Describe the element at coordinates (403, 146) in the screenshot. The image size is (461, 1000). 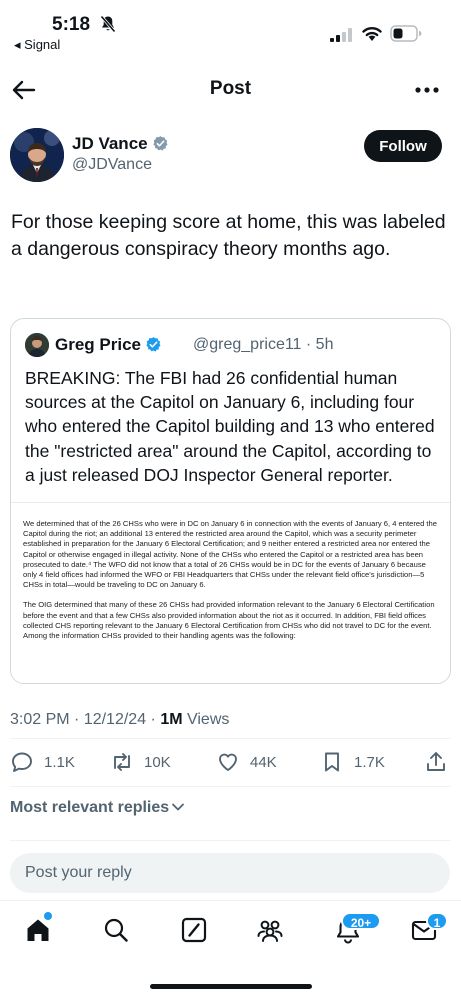
I see `follow-button: Follow` at that location.